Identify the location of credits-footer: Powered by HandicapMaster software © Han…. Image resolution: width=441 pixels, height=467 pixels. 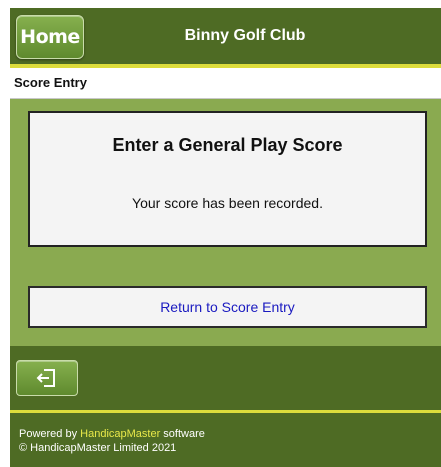
(225, 440).